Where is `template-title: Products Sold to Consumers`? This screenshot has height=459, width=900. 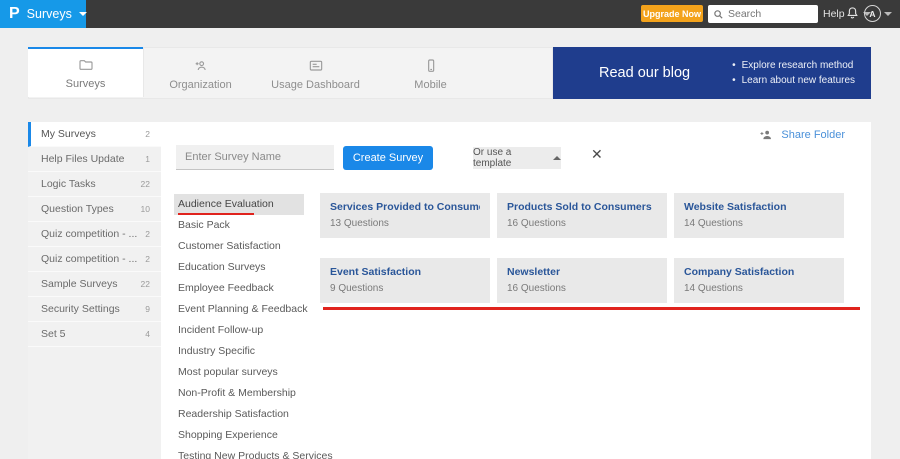
template-title: Products Sold to Consumers is located at coordinates (579, 207).